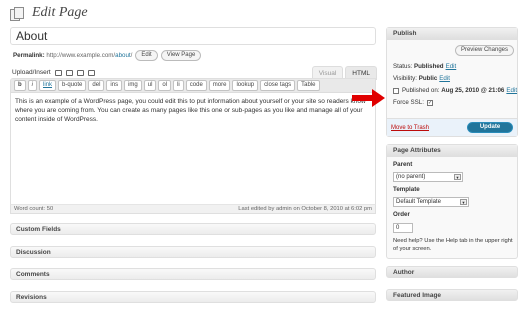 This screenshot has width=530, height=310. Describe the element at coordinates (69, 72) in the screenshot. I see `add-video-icon` at that location.